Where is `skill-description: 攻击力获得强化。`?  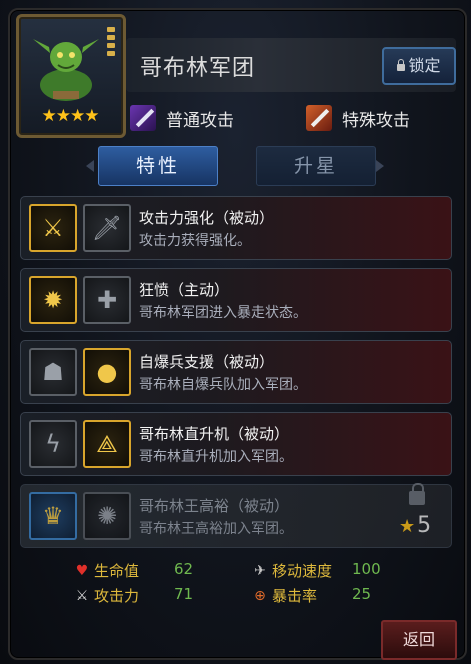
skill-description: 攻击力获得强化。 is located at coordinates (195, 241).